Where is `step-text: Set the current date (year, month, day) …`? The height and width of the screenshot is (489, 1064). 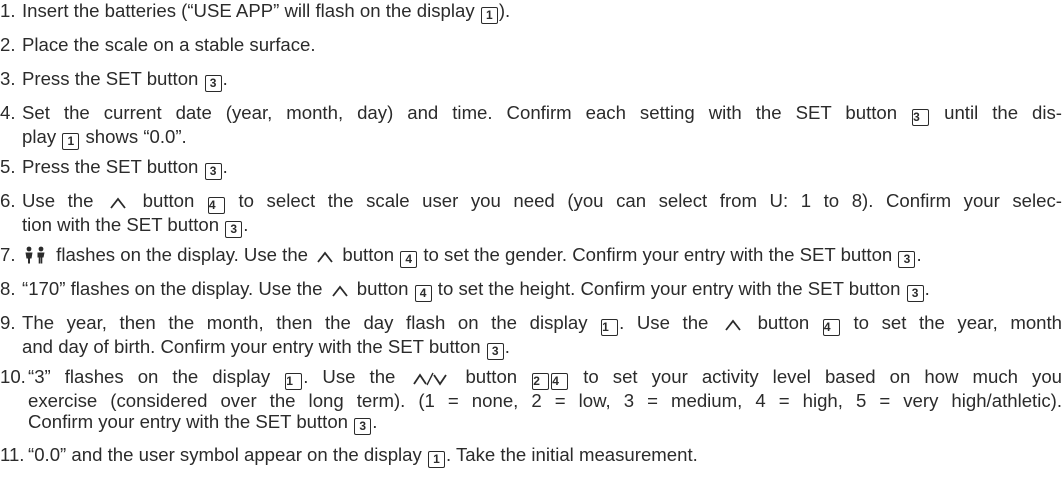
step-text: Set the current date (year, month, day) … is located at coordinates (467, 112).